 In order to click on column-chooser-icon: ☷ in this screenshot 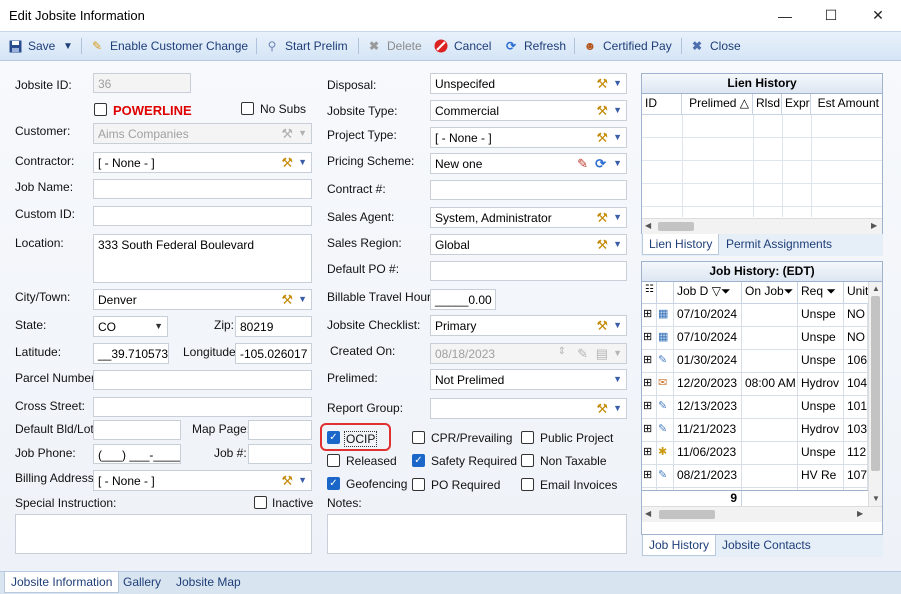, I will do `click(649, 293)`.